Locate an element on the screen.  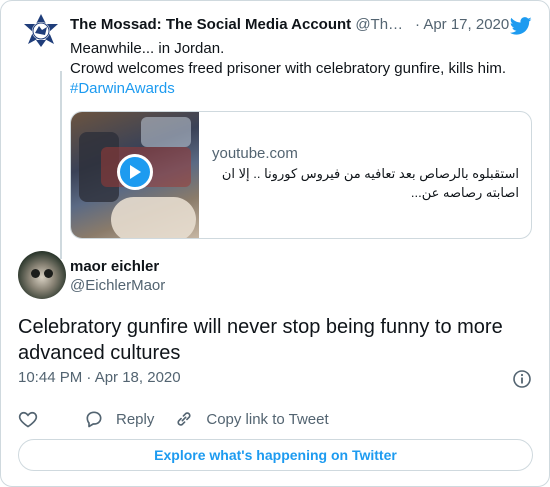
parent-text-line: Meanwhile... in Jordan. is located at coordinates (147, 48).